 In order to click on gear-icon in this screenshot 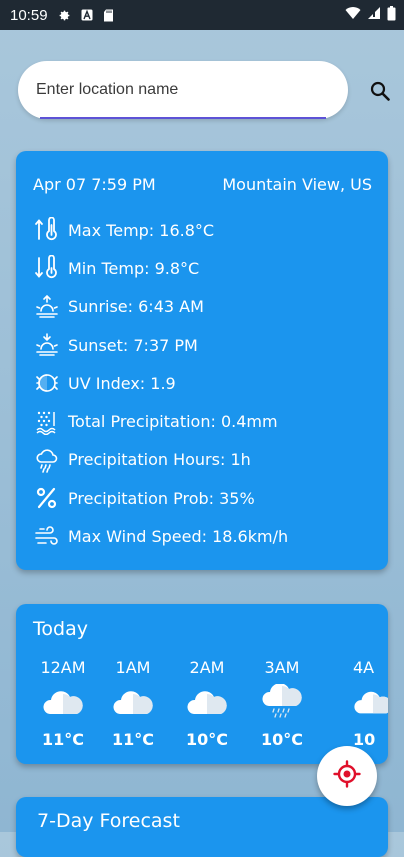, I will do `click(65, 15)`.